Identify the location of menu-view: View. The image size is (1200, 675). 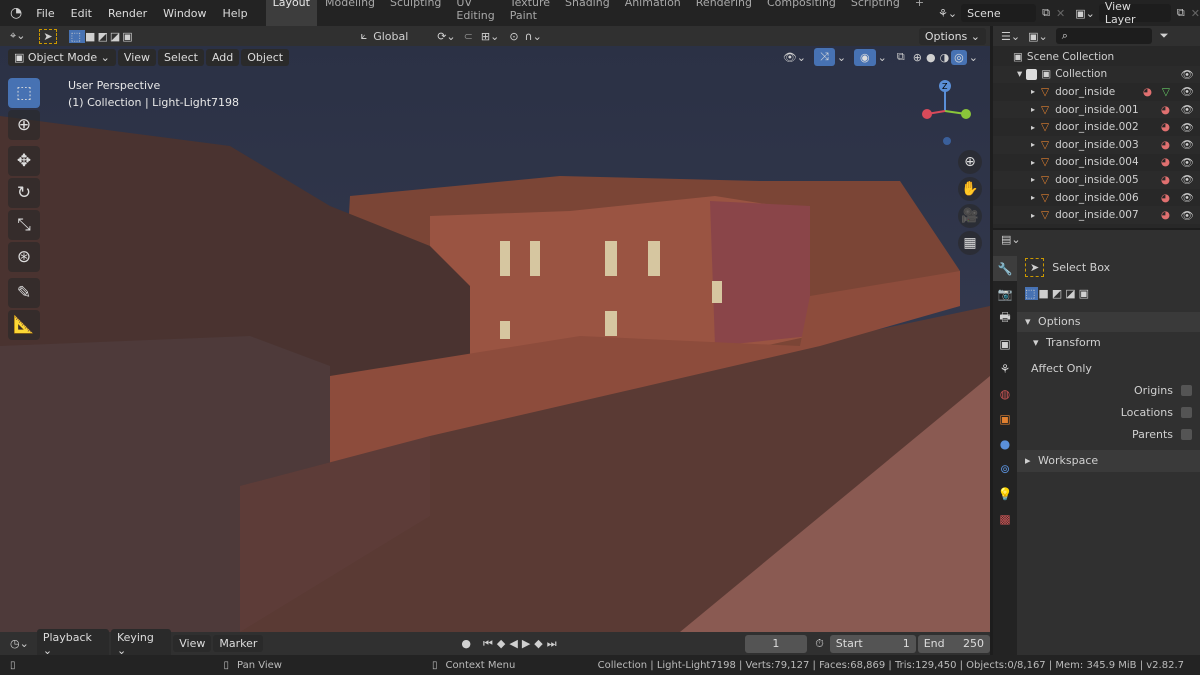
(137, 57).